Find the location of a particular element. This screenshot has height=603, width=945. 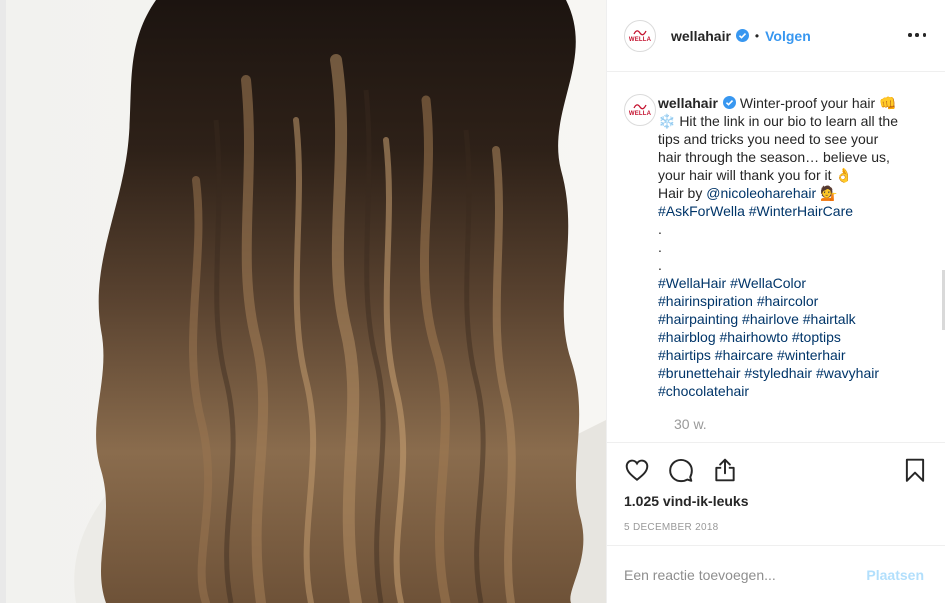

more-options-icon is located at coordinates (917, 35).